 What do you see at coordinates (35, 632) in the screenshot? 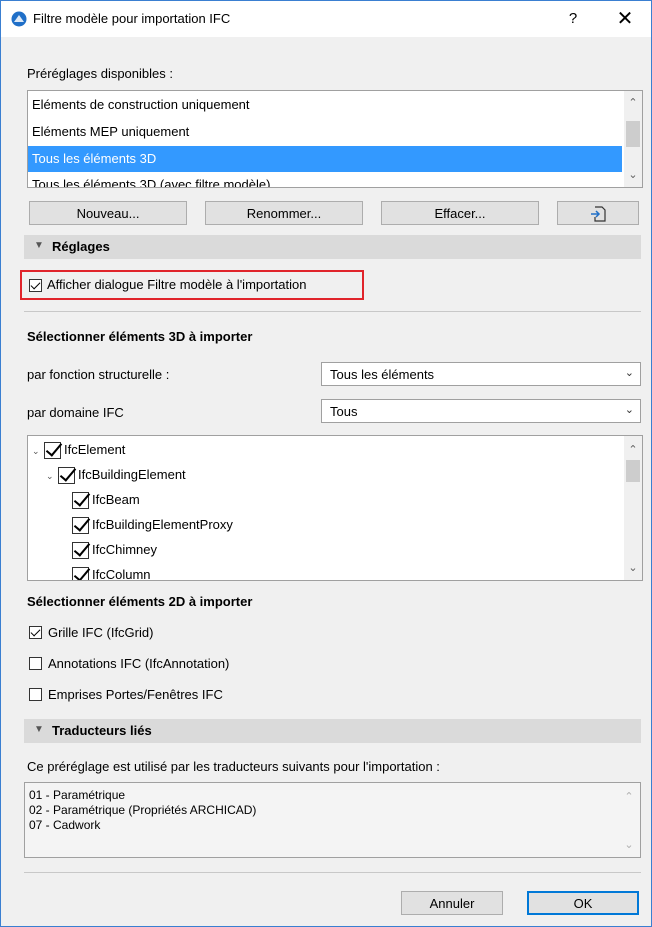
I see `ifc-grid-checkbox` at bounding box center [35, 632].